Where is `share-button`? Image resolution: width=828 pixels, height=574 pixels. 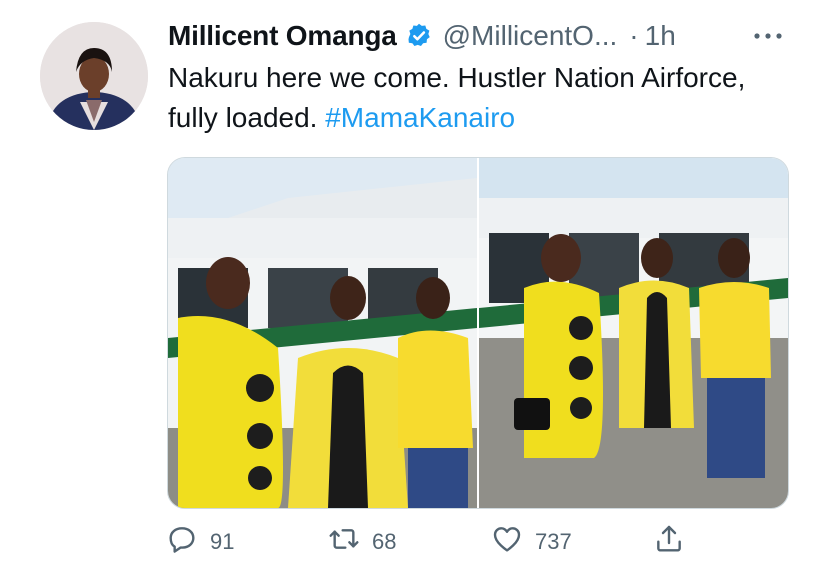 share-button is located at coordinates (669, 542).